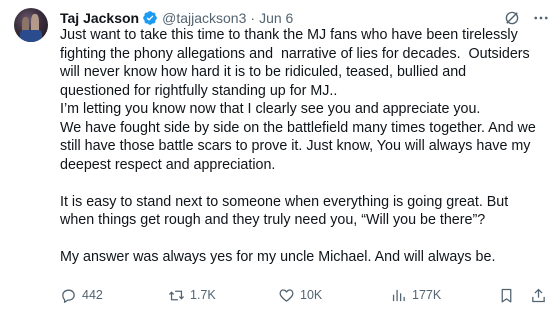 The width and height of the screenshot is (560, 315). Describe the element at coordinates (92, 295) in the screenshot. I see `reply-count: 442` at that location.